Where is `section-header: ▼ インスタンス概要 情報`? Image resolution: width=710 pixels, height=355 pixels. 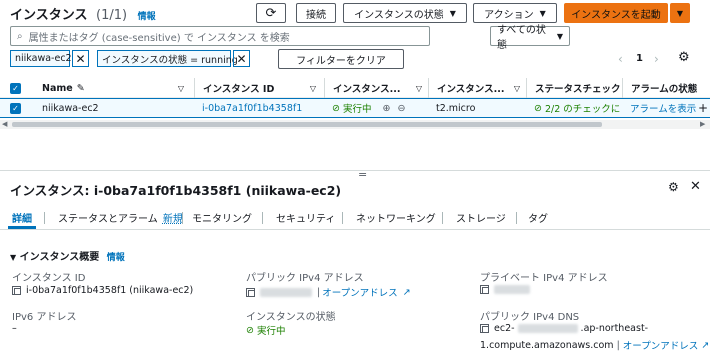
section-header: ▼ インスタンス概要 情報 is located at coordinates (67, 255).